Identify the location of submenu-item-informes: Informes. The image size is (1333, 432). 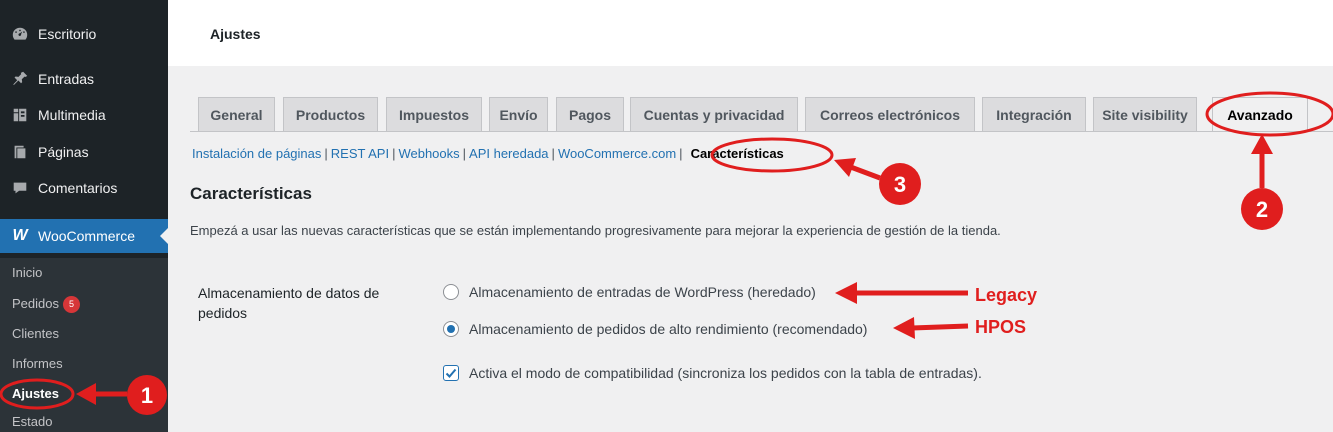
(37, 364).